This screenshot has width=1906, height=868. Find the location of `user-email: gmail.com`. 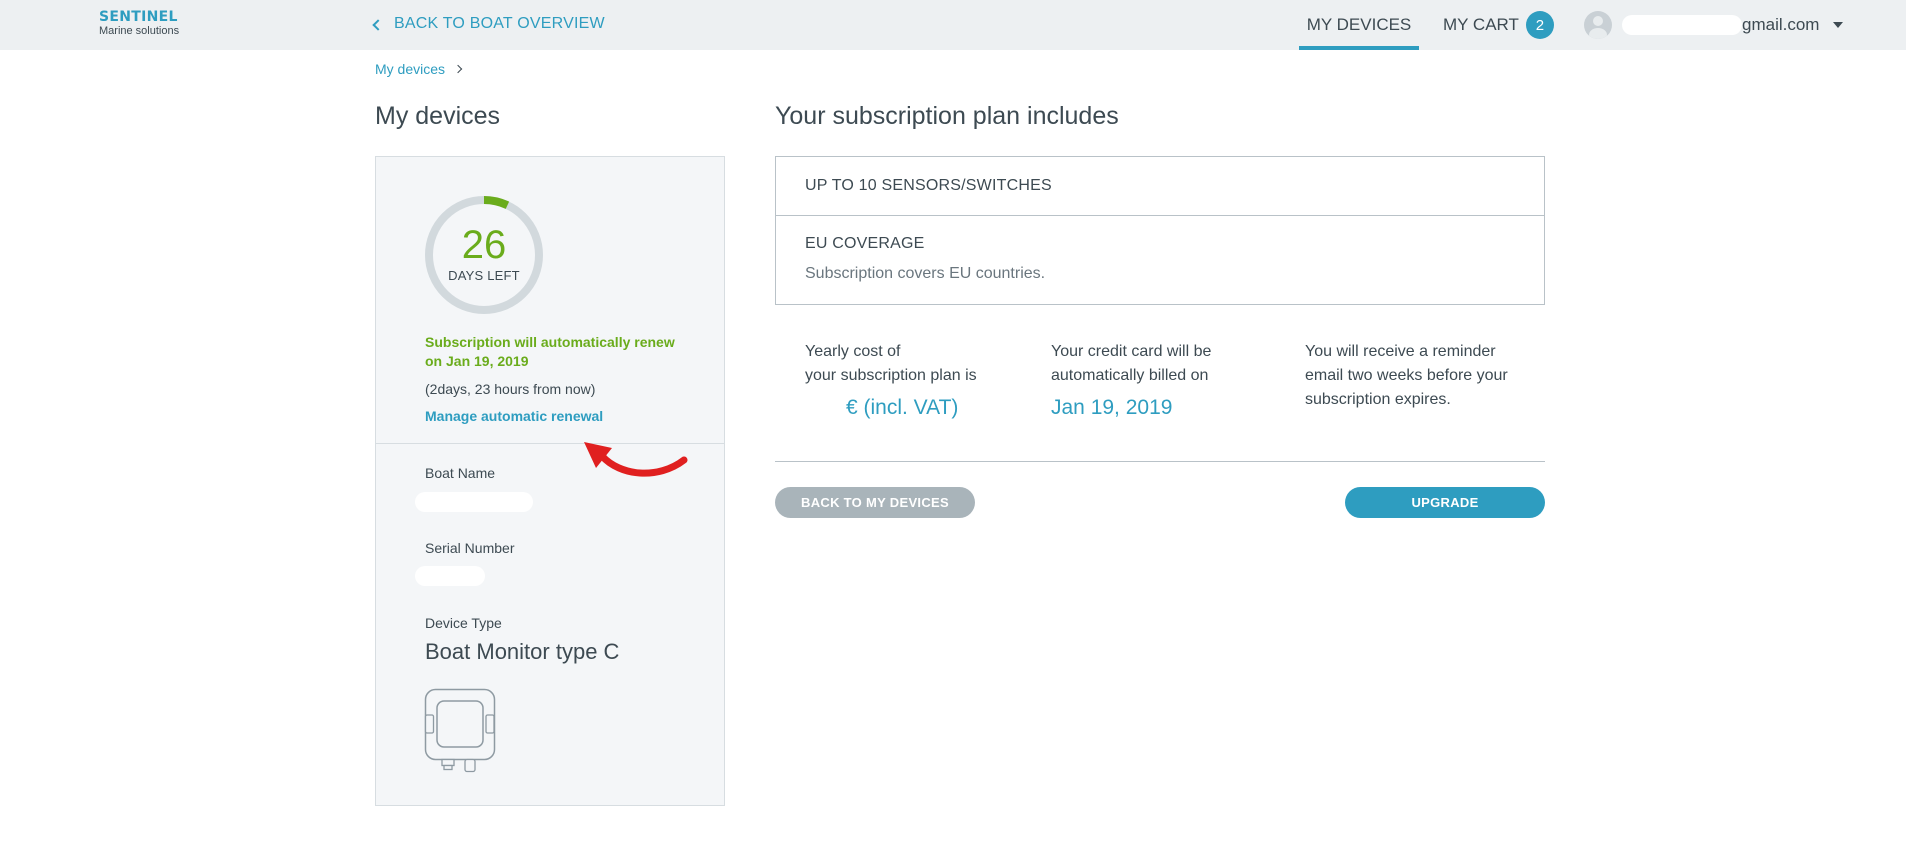

user-email: gmail.com is located at coordinates (1781, 24).